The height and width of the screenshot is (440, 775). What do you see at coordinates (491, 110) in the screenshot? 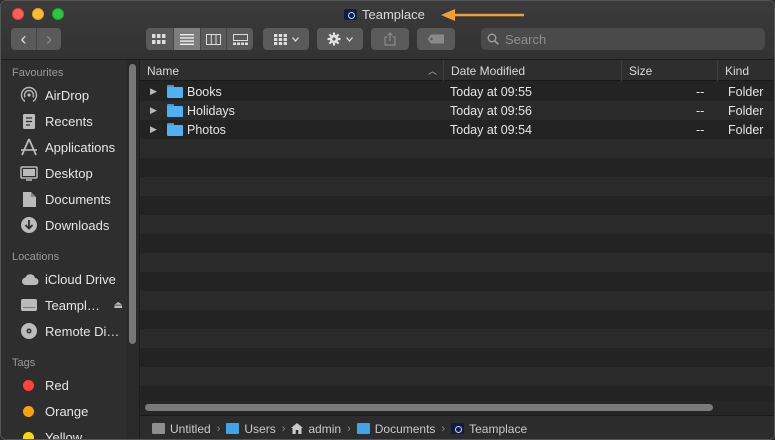
I see `file-date: Today at 09:56` at bounding box center [491, 110].